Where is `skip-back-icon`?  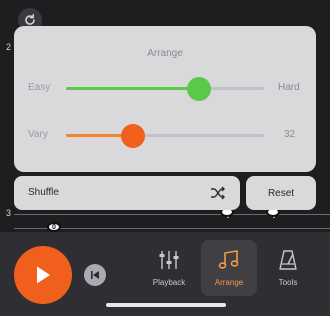
skip-back-icon is located at coordinates (95, 275).